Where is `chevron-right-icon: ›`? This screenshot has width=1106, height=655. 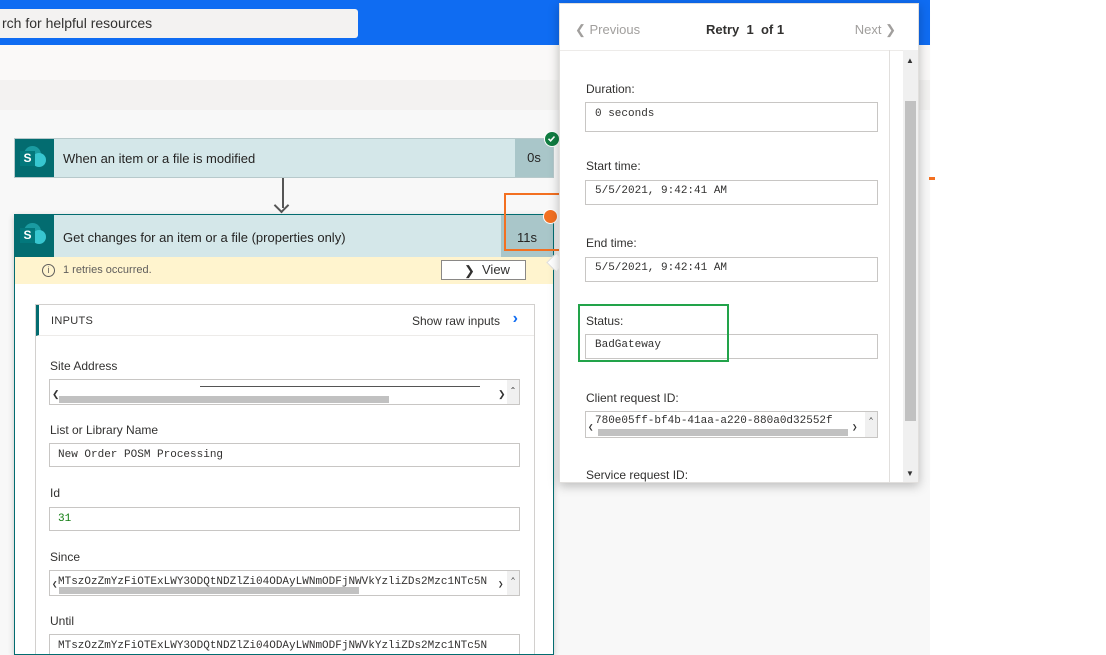
chevron-right-icon: › is located at coordinates (515, 319).